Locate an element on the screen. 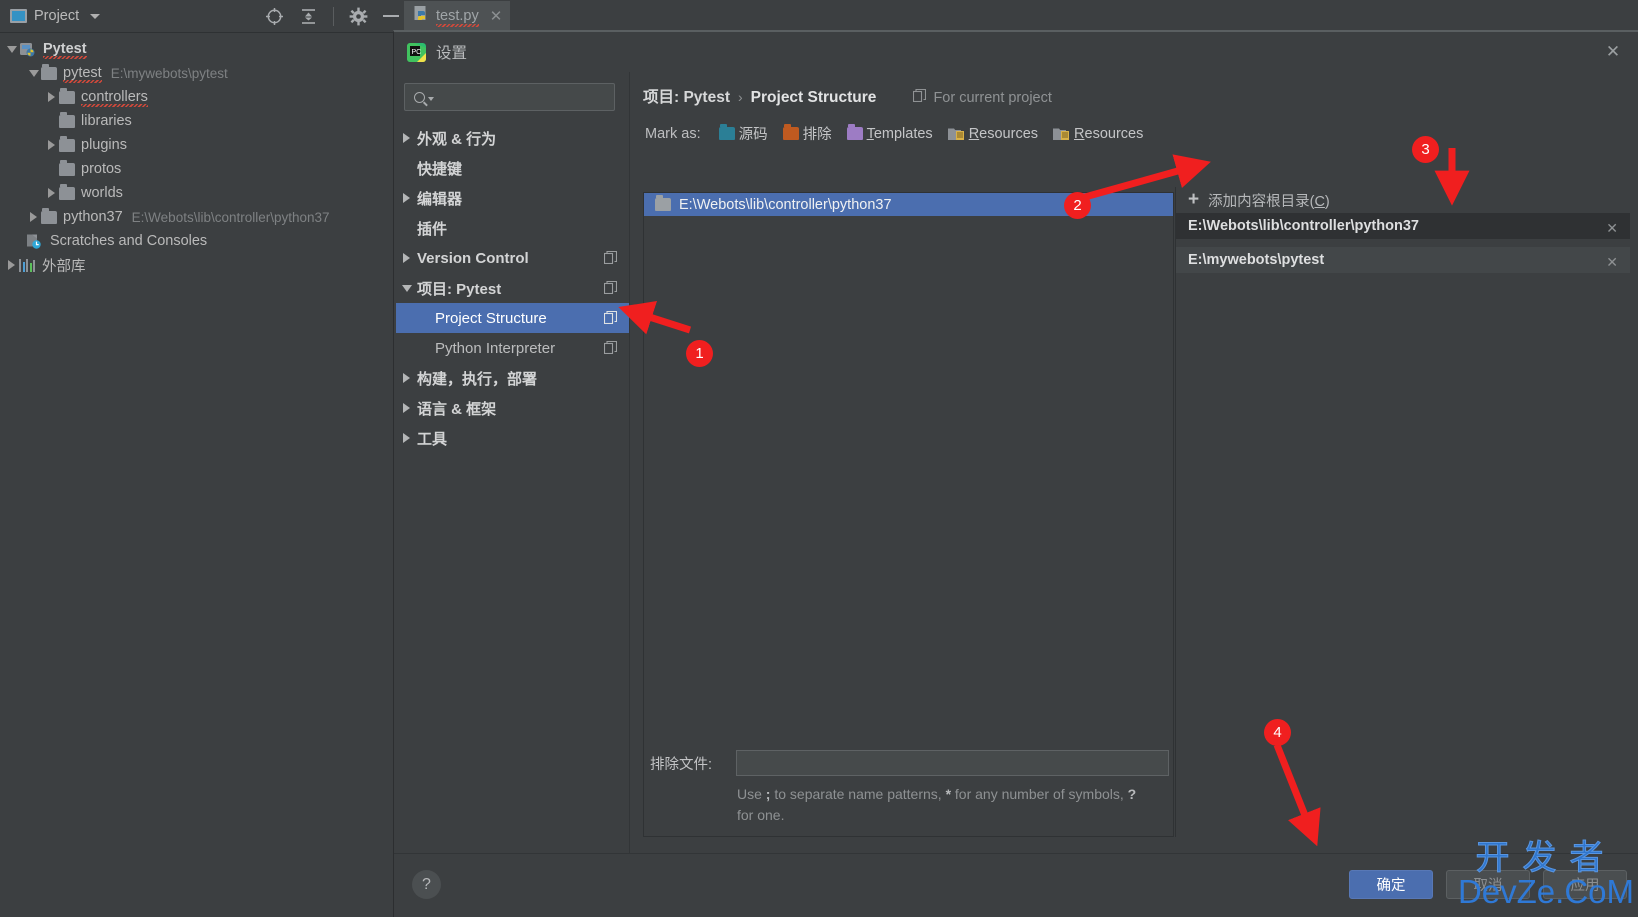  mark-as-templates-button: Templates is located at coordinates (889, 133).